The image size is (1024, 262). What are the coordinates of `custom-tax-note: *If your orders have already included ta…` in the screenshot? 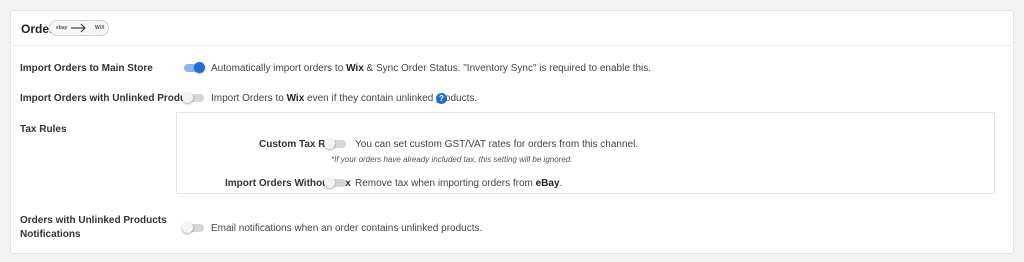 It's located at (452, 159).